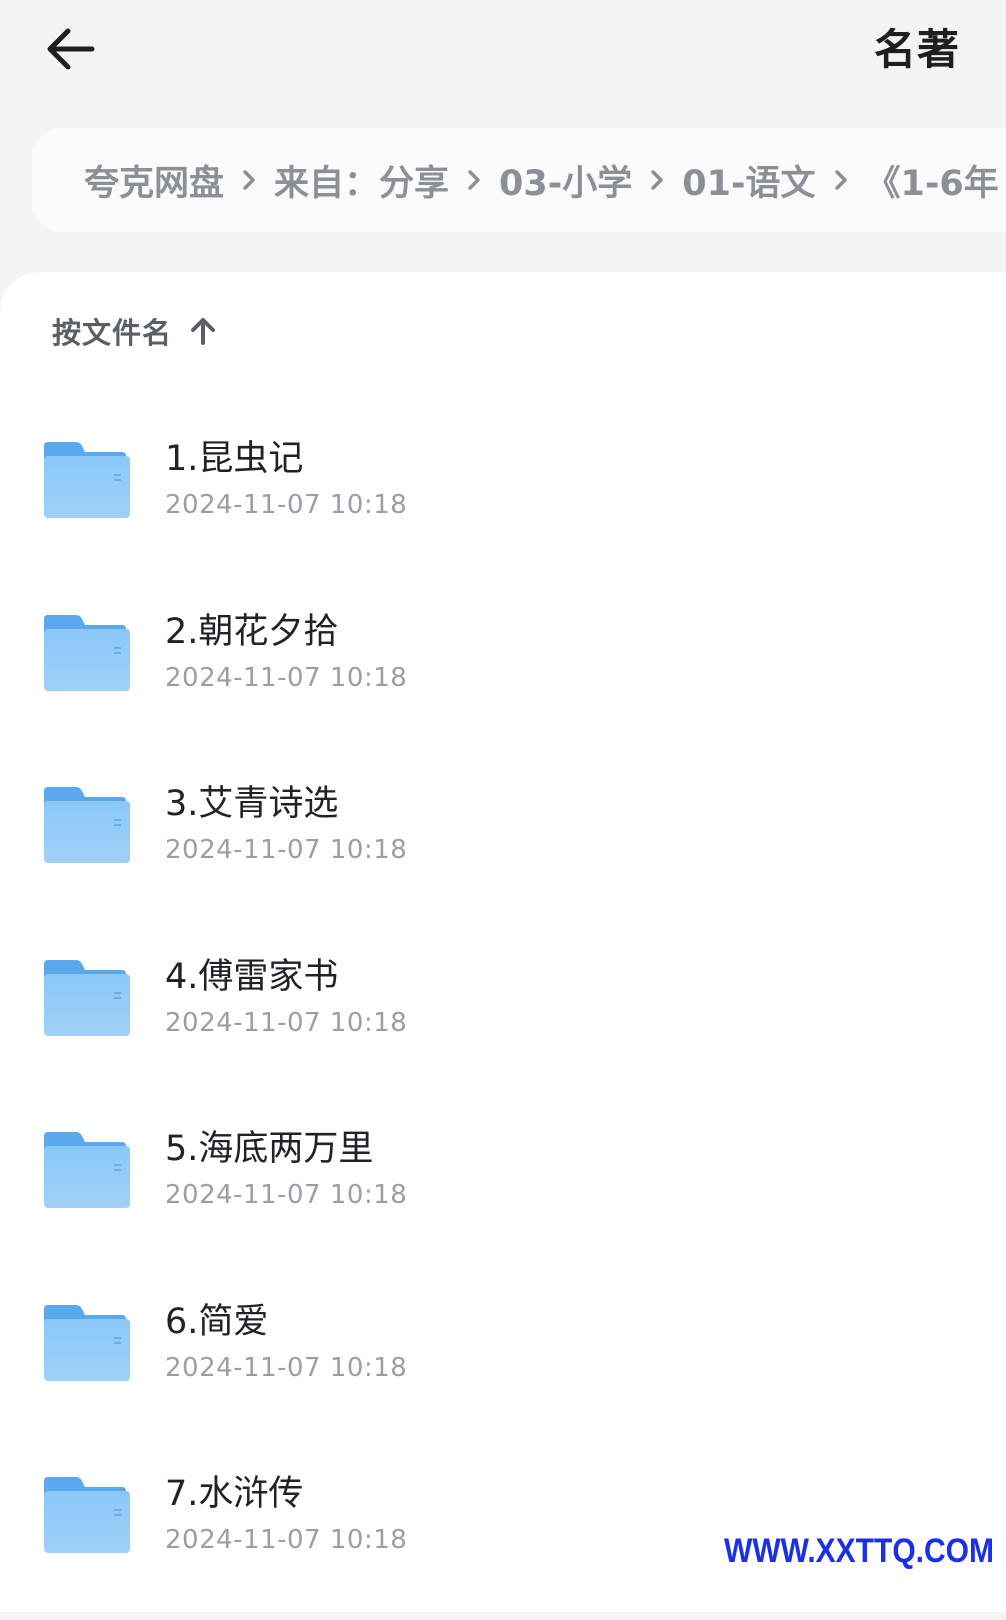 Image resolution: width=1006 pixels, height=1620 pixels. What do you see at coordinates (932, 180) in the screenshot?
I see `breadcrumb-item-grades: 《1-6年` at bounding box center [932, 180].